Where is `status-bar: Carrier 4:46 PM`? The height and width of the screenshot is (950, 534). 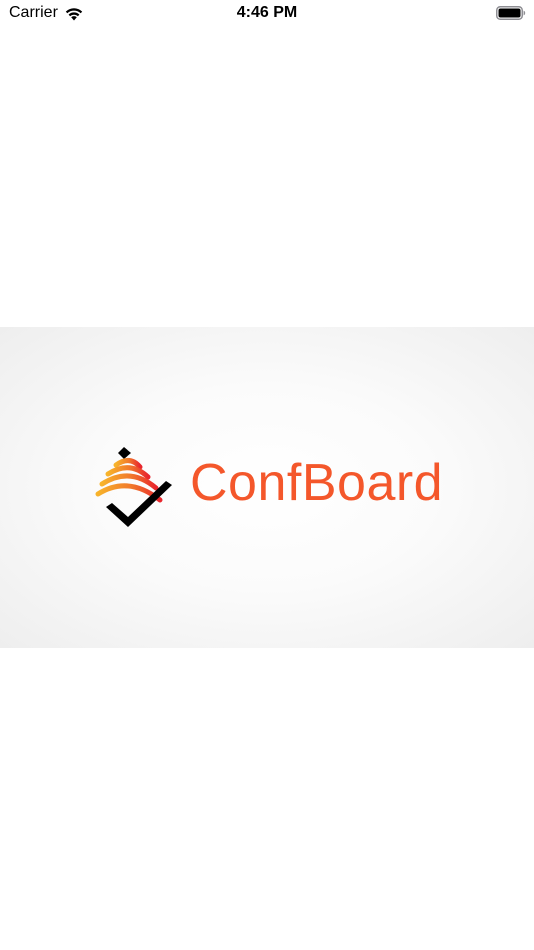
status-bar: Carrier 4:46 PM is located at coordinates (267, 14).